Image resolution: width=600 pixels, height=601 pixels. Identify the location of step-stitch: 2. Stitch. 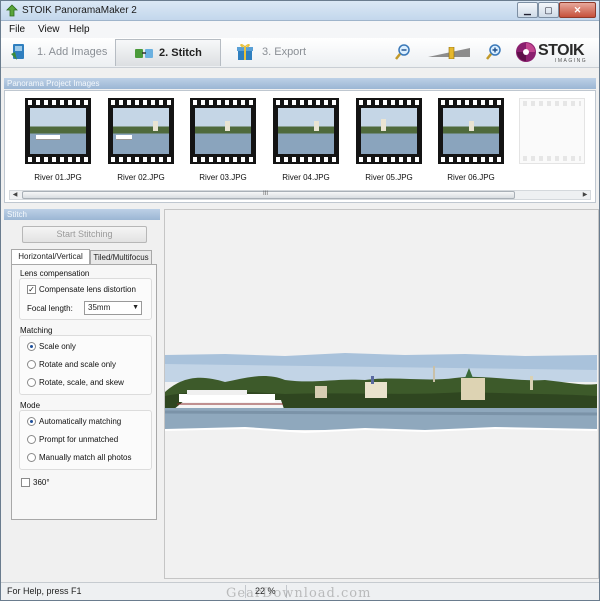
(168, 52).